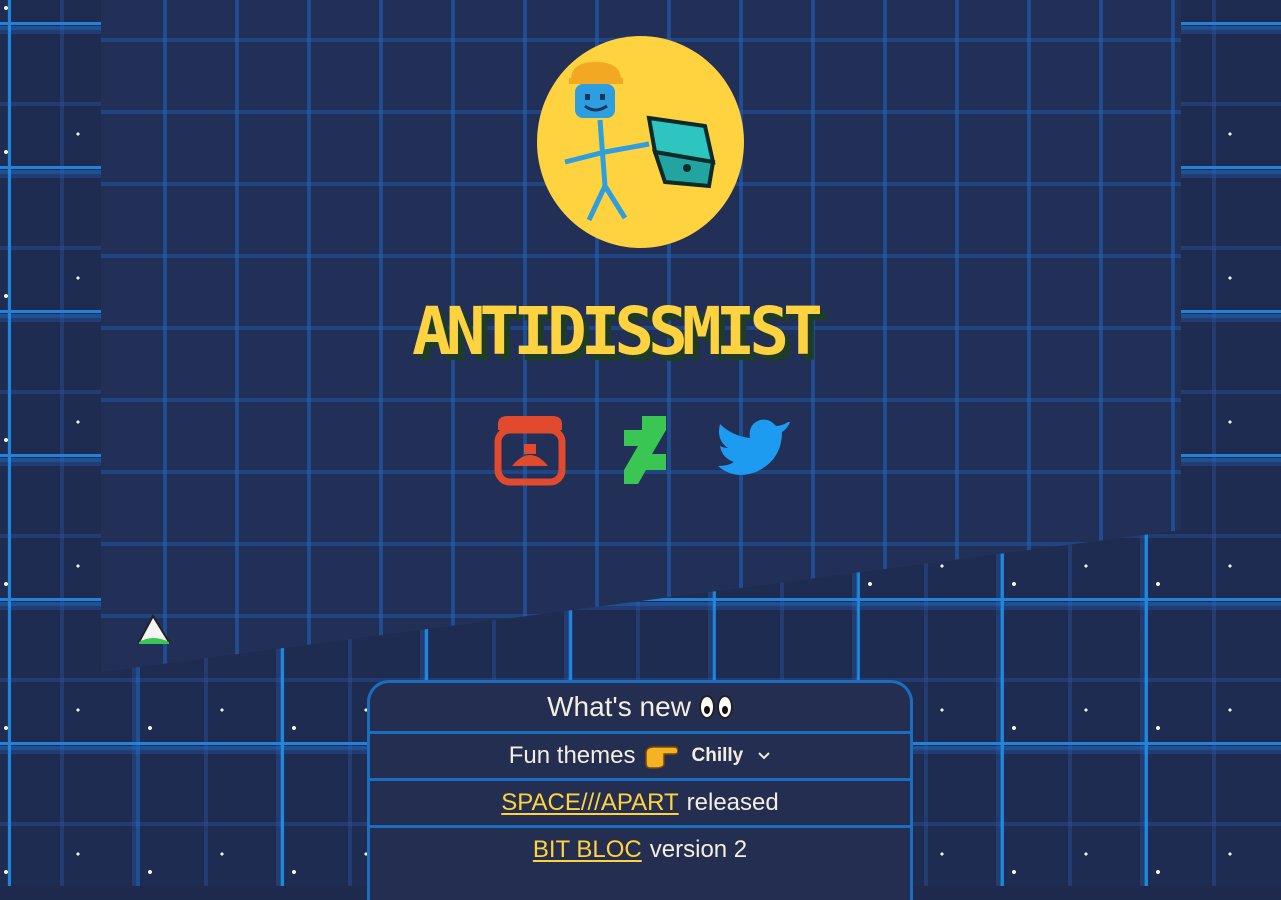 The image size is (1281, 900). I want to click on themes-label: Fun themes, so click(572, 755).